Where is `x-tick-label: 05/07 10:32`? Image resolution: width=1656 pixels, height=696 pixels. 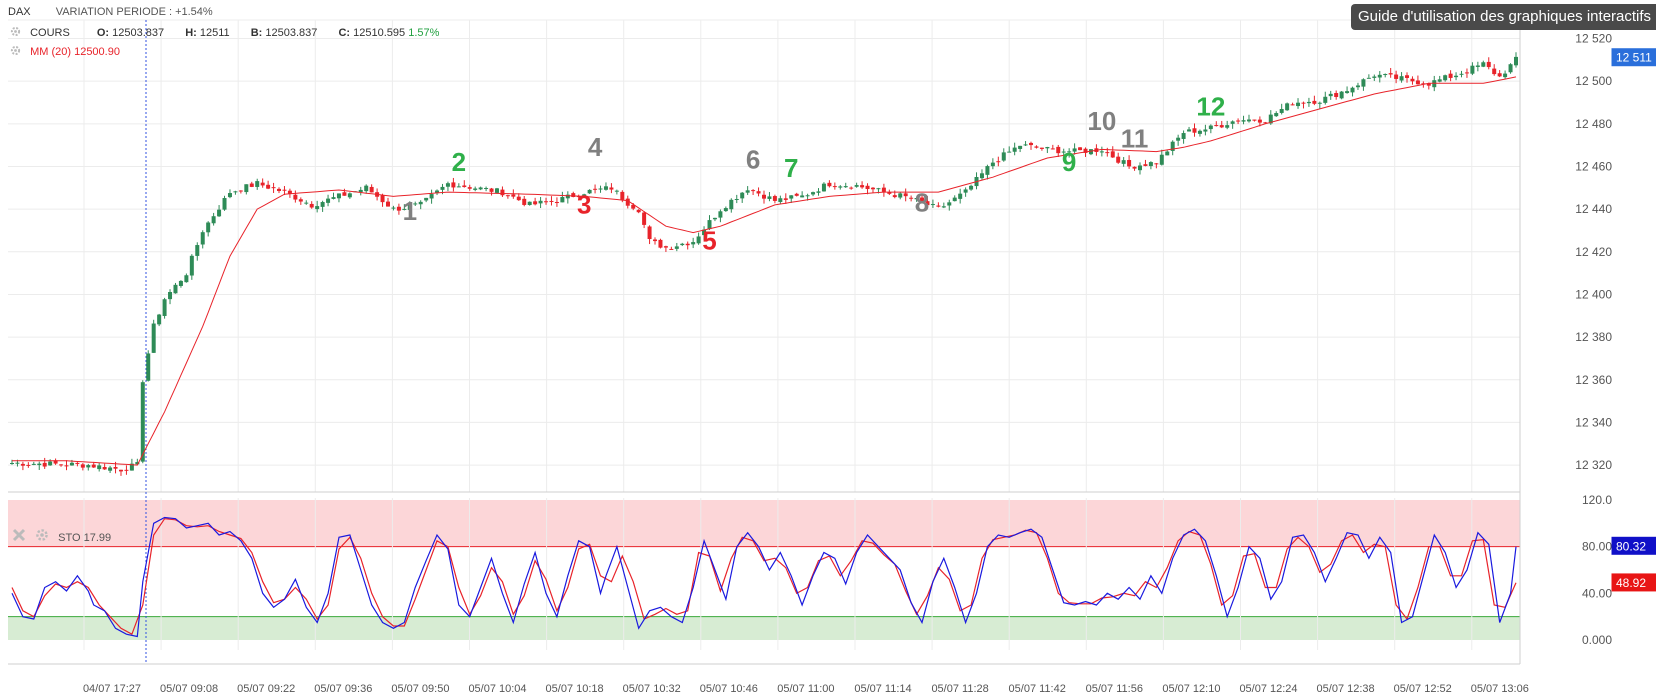 x-tick-label: 05/07 10:32 is located at coordinates (652, 689).